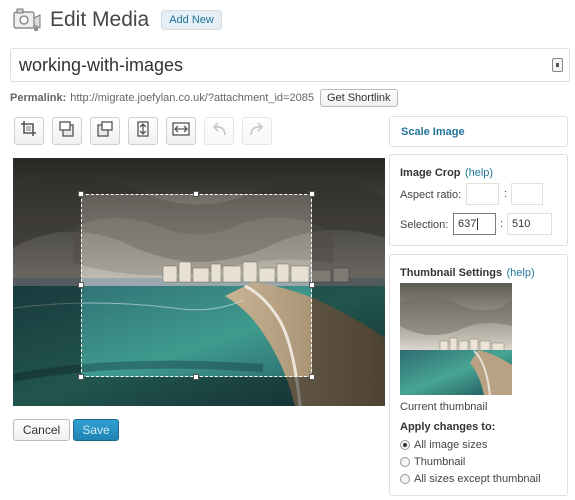  What do you see at coordinates (478, 131) in the screenshot?
I see `scale-image-panel: Scale Image` at bounding box center [478, 131].